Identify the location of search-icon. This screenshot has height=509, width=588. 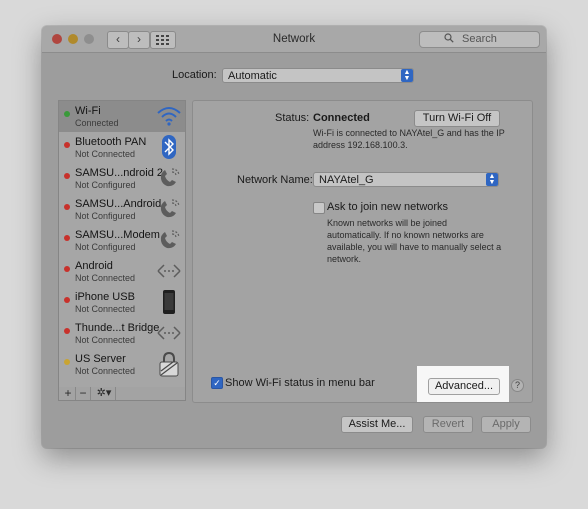
(449, 39).